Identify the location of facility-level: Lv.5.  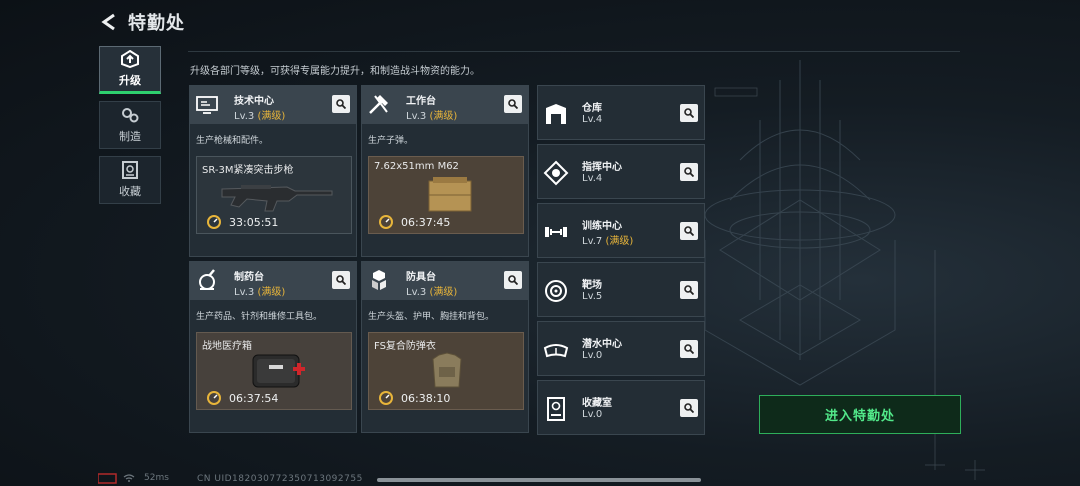
(592, 296).